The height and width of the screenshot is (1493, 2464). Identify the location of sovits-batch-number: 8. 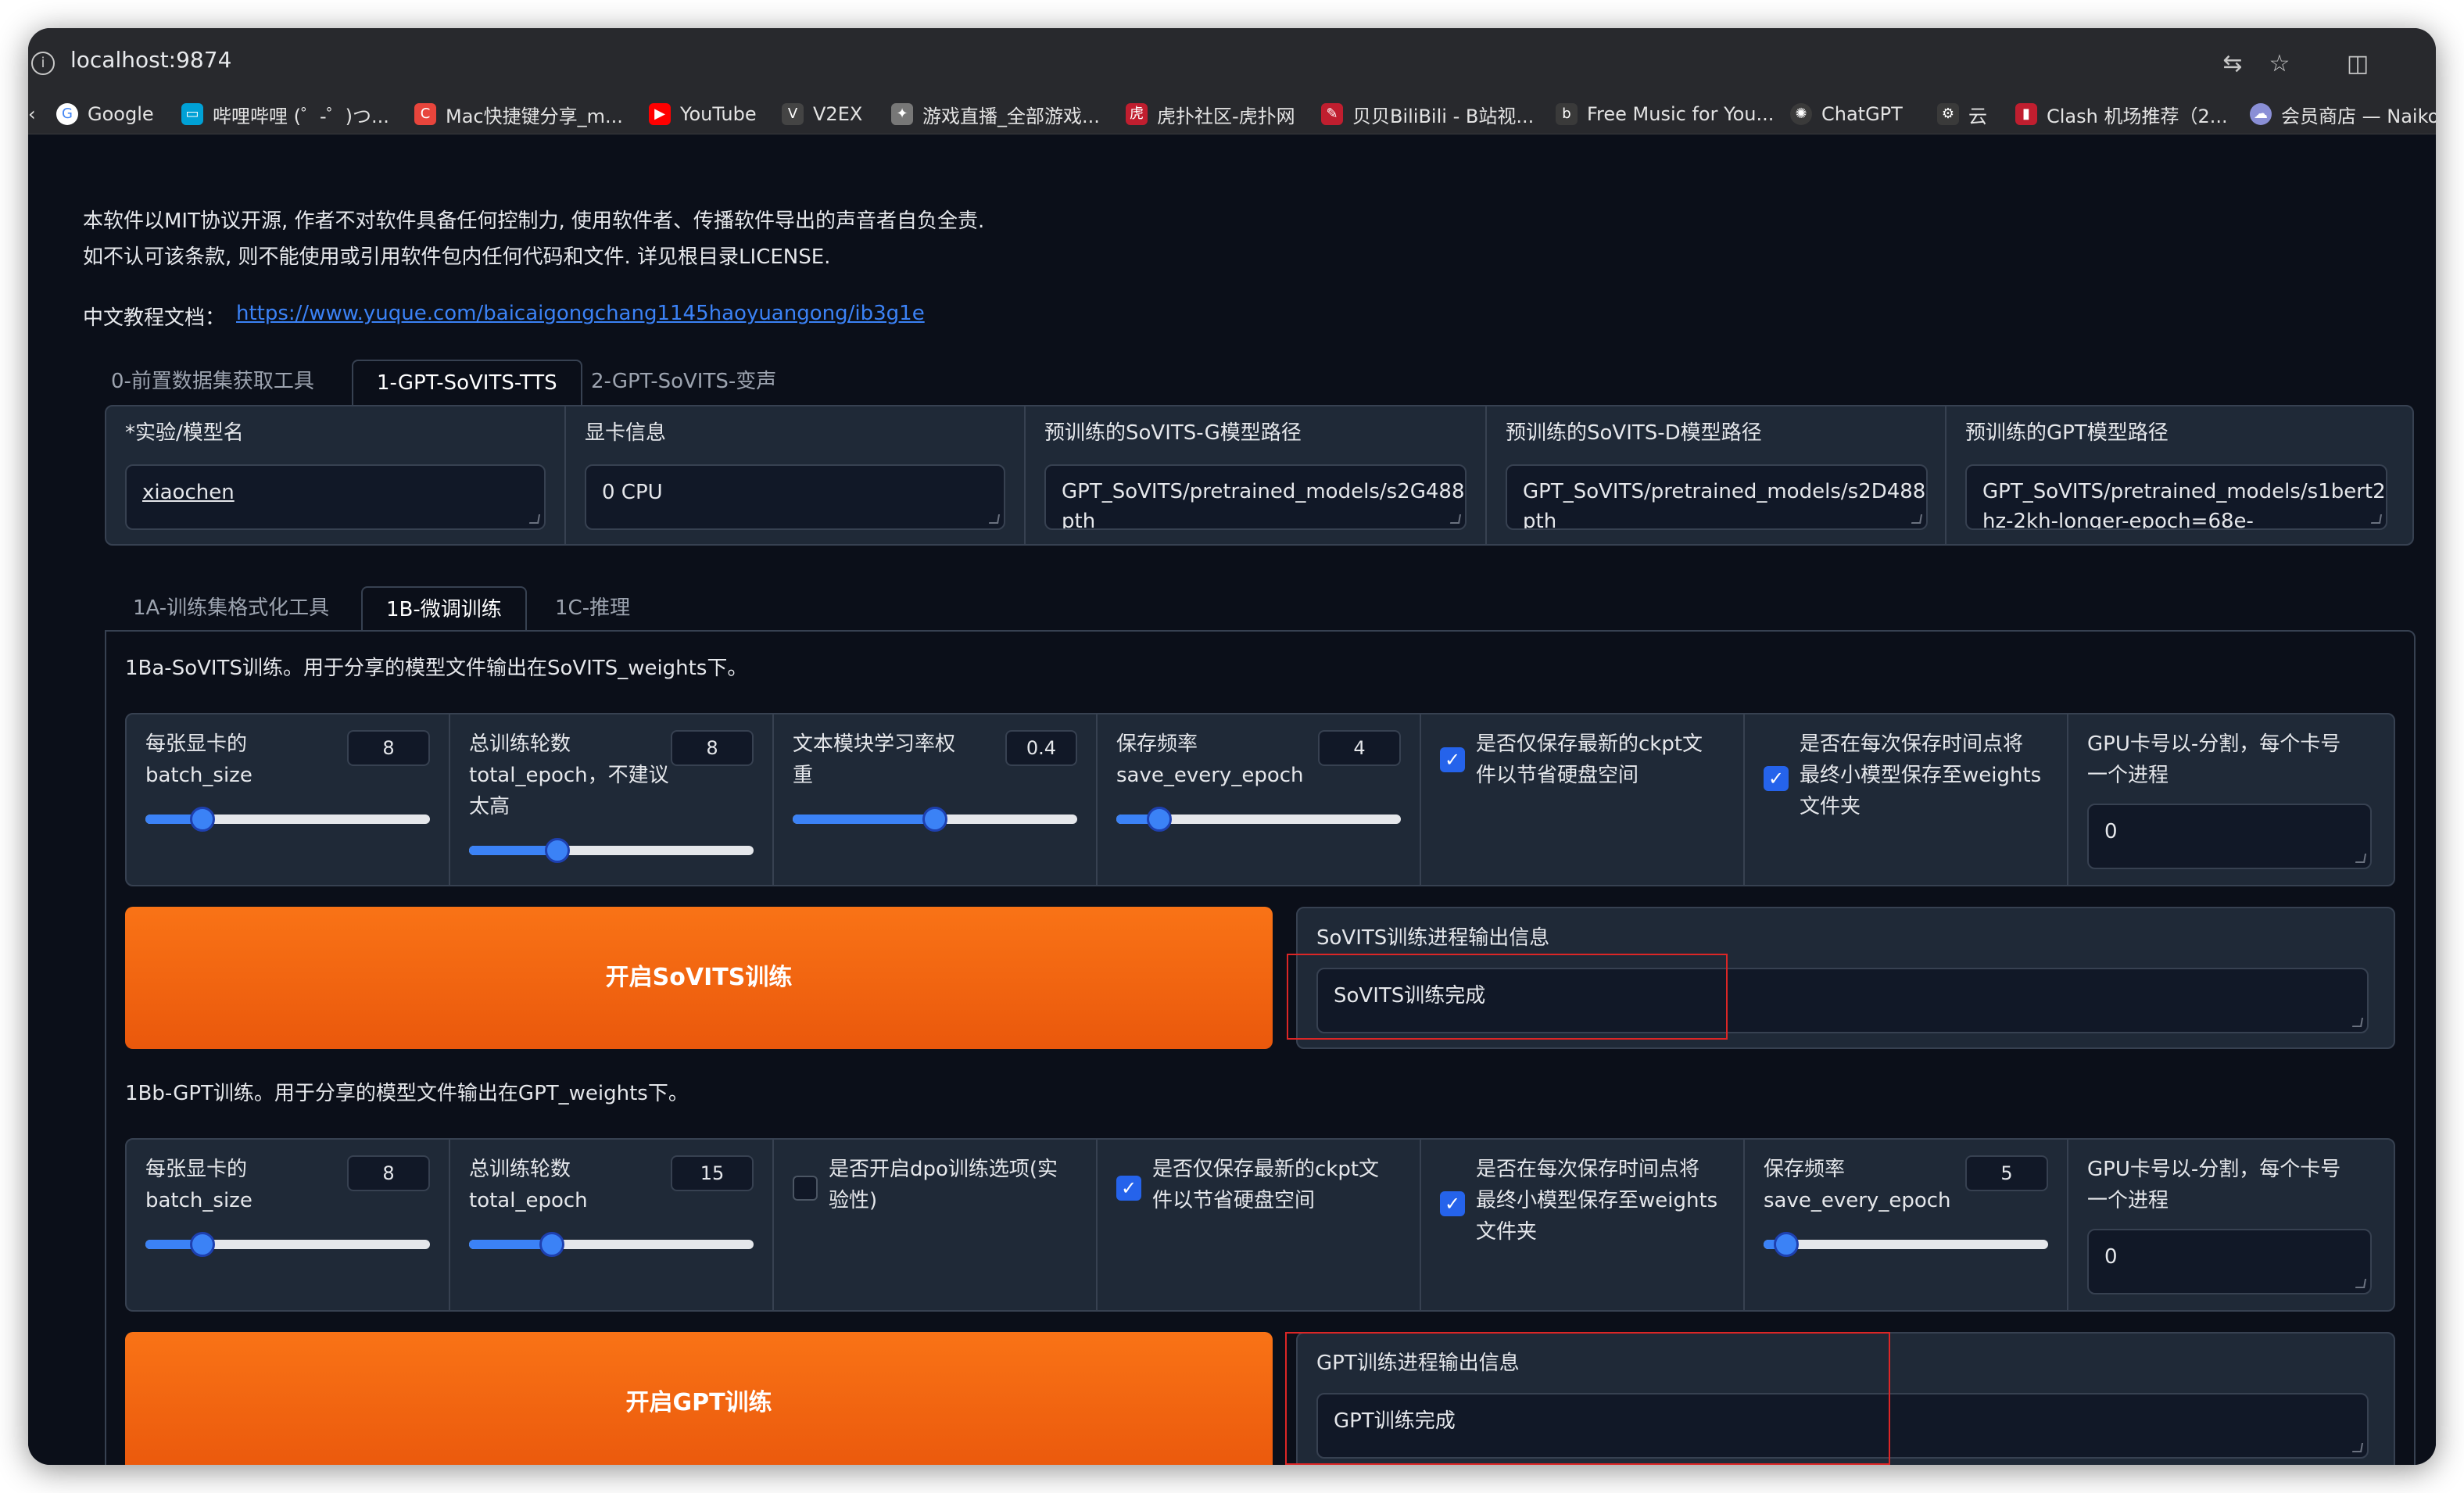
(388, 748).